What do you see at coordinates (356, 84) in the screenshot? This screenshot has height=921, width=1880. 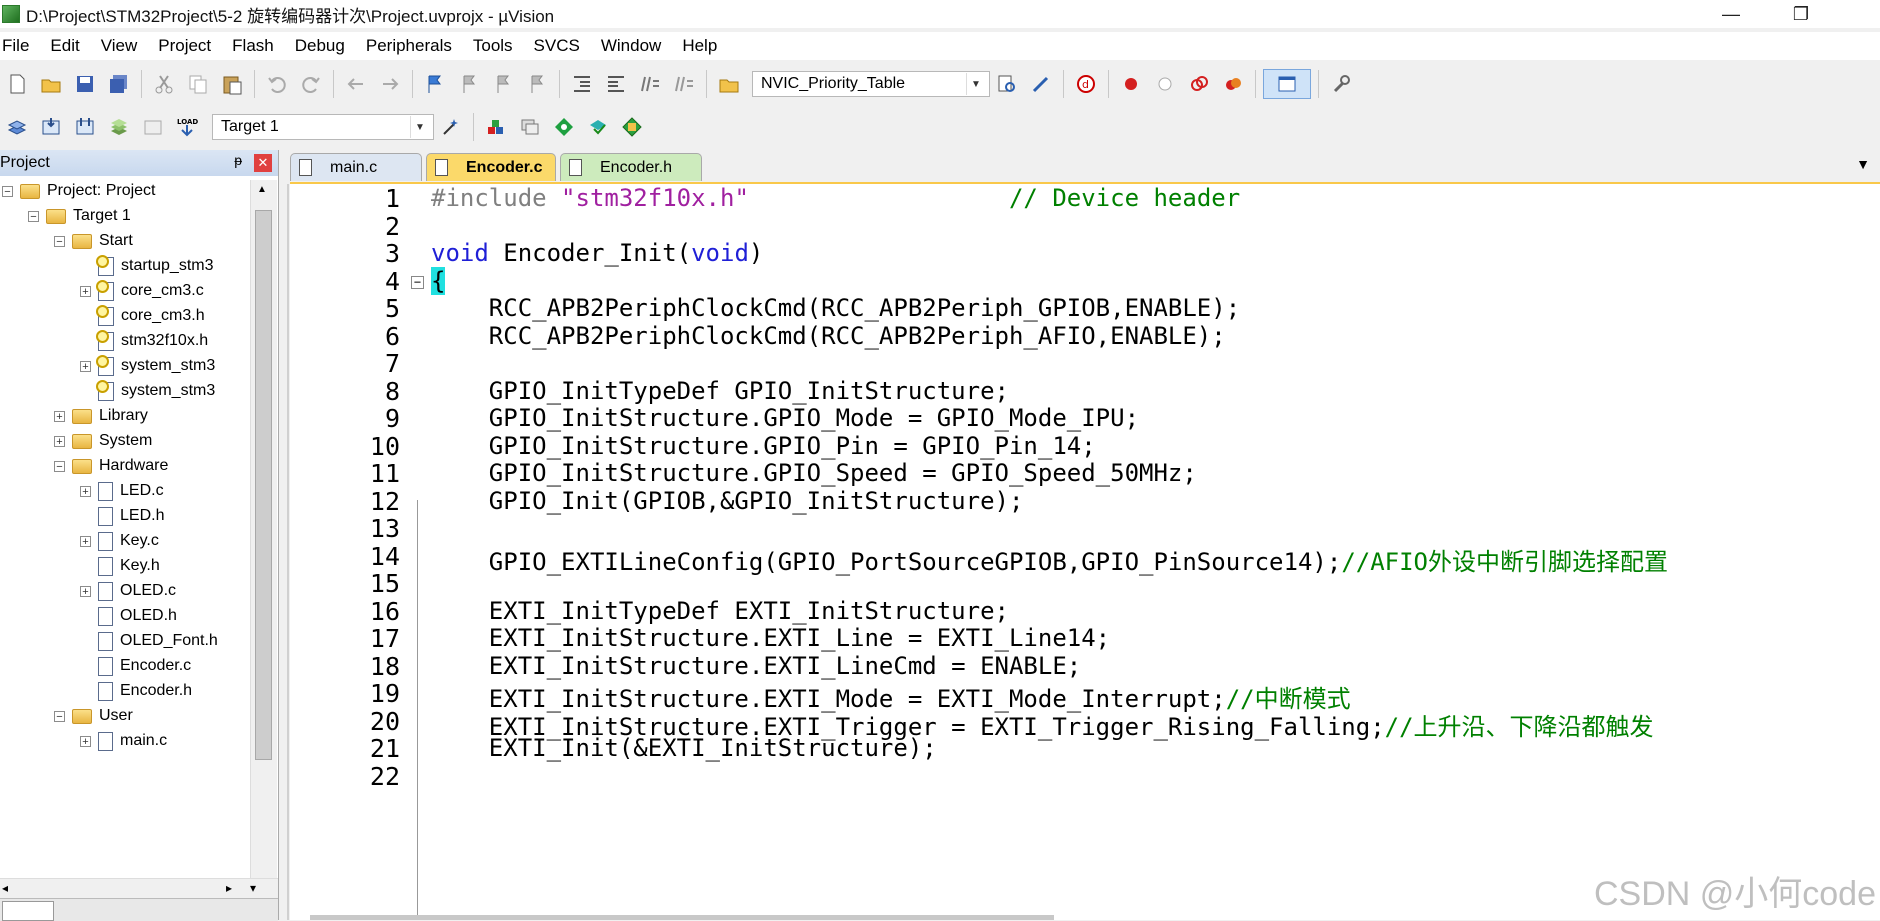 I see `navigate-back-icon` at bounding box center [356, 84].